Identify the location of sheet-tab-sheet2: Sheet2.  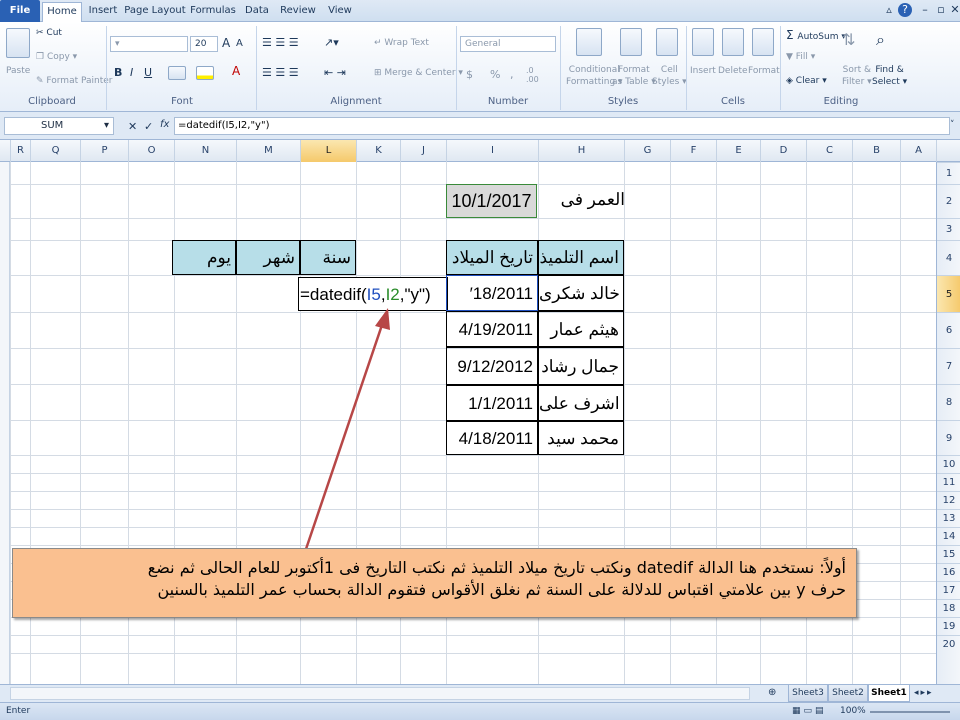
(848, 693).